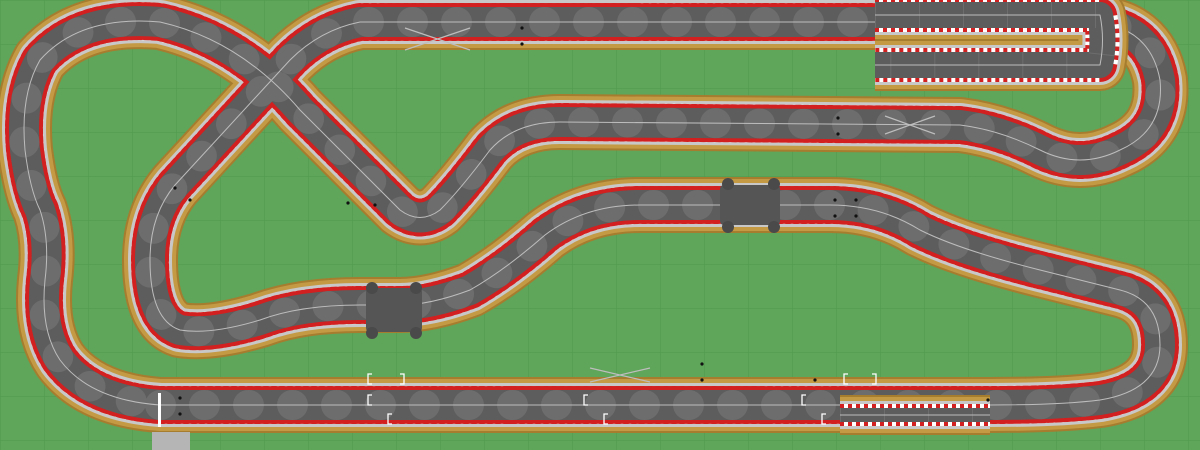  I want to click on back-straight-spur, so click(1002, 45).